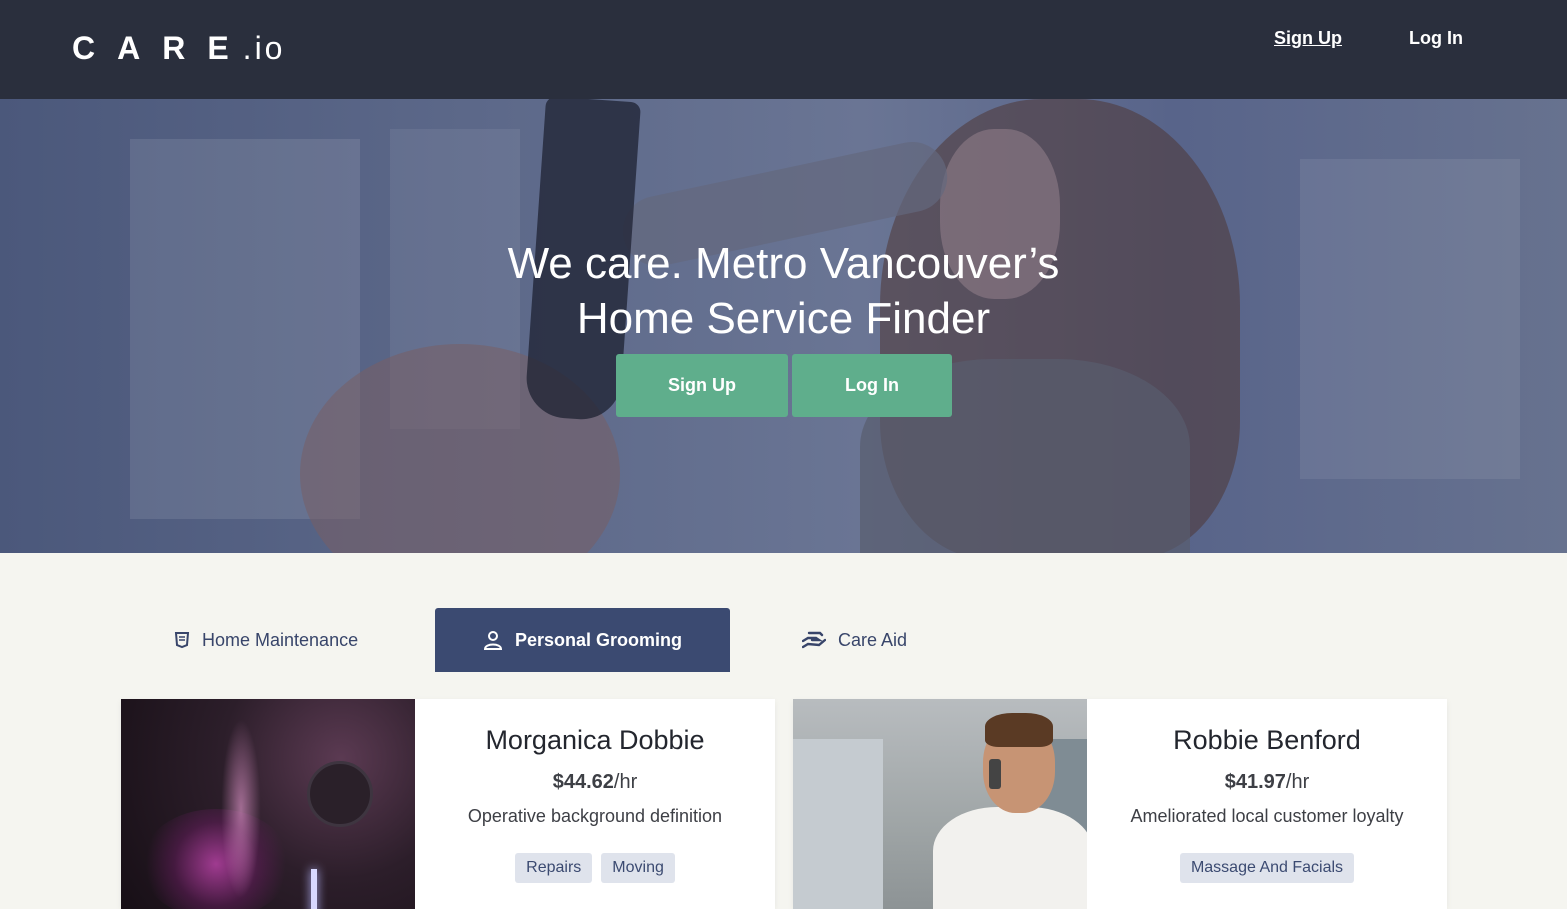 The image size is (1567, 909). What do you see at coordinates (638, 868) in the screenshot?
I see `service-tag: Moving` at bounding box center [638, 868].